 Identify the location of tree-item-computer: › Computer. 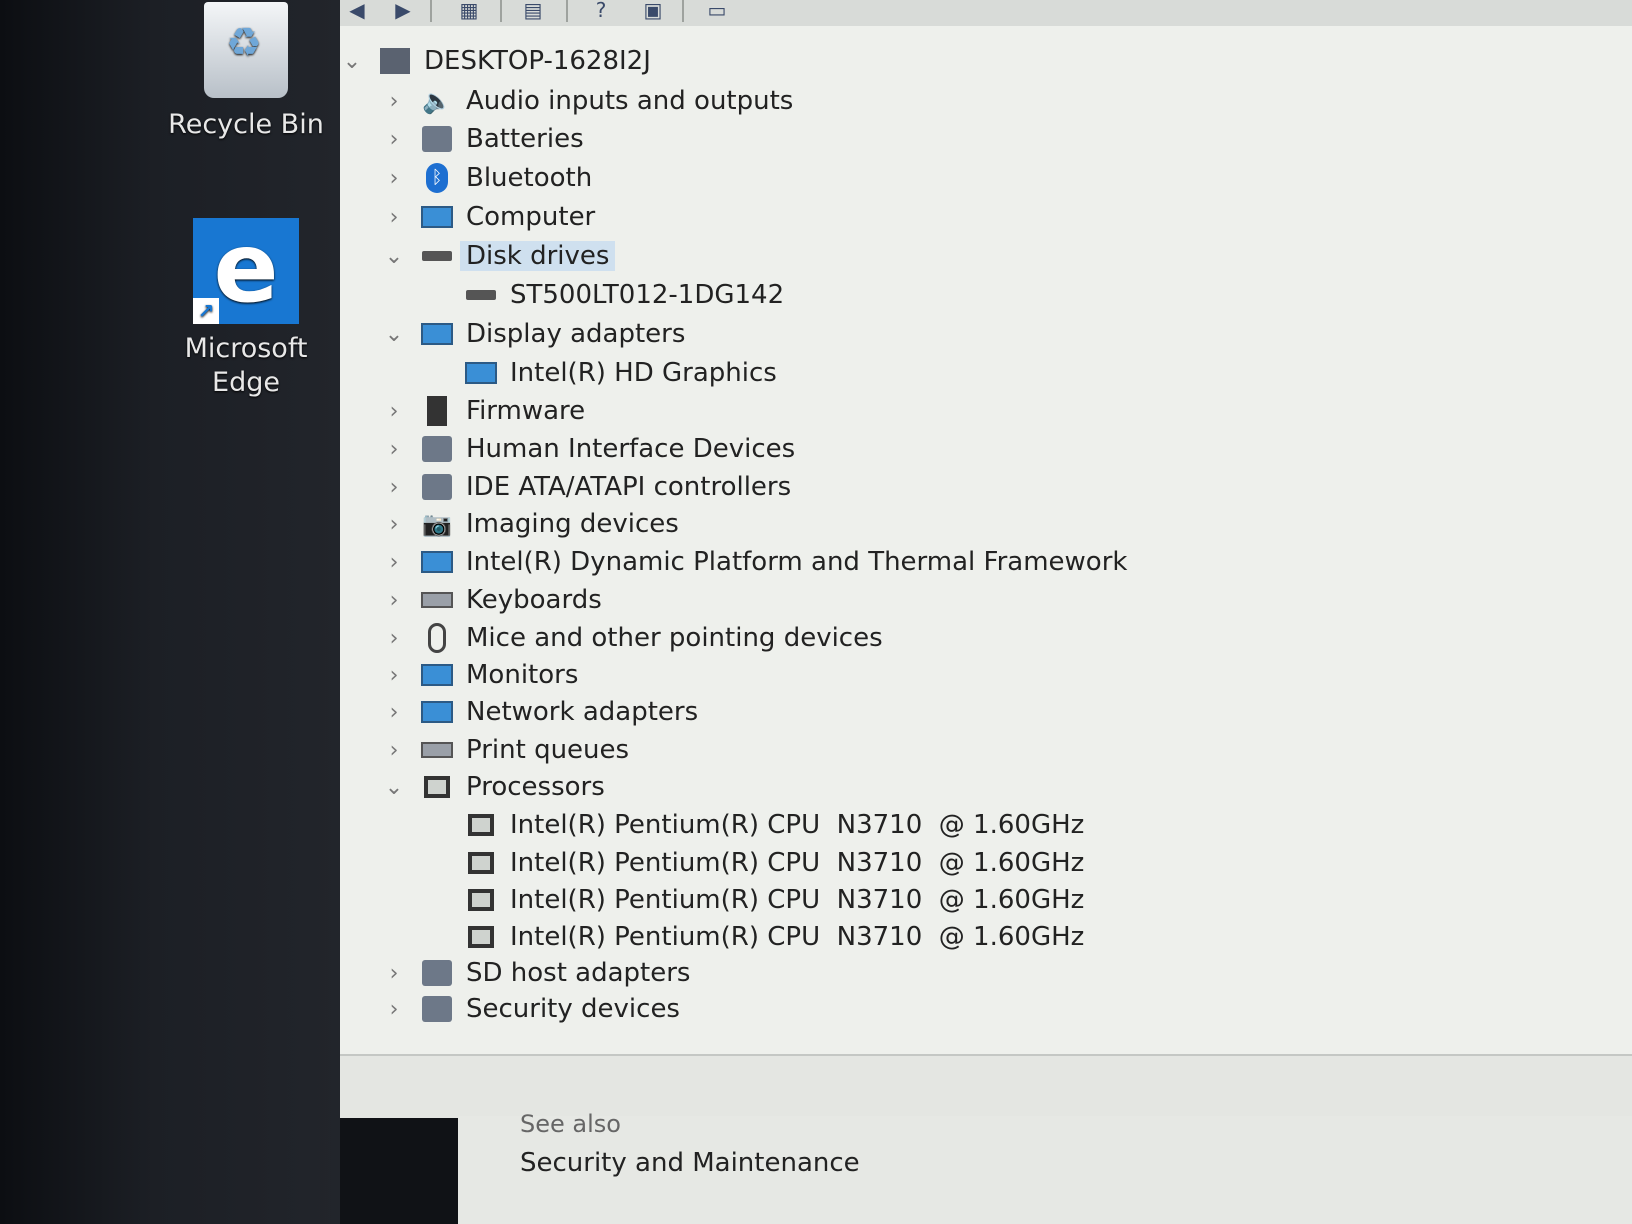
(489, 217).